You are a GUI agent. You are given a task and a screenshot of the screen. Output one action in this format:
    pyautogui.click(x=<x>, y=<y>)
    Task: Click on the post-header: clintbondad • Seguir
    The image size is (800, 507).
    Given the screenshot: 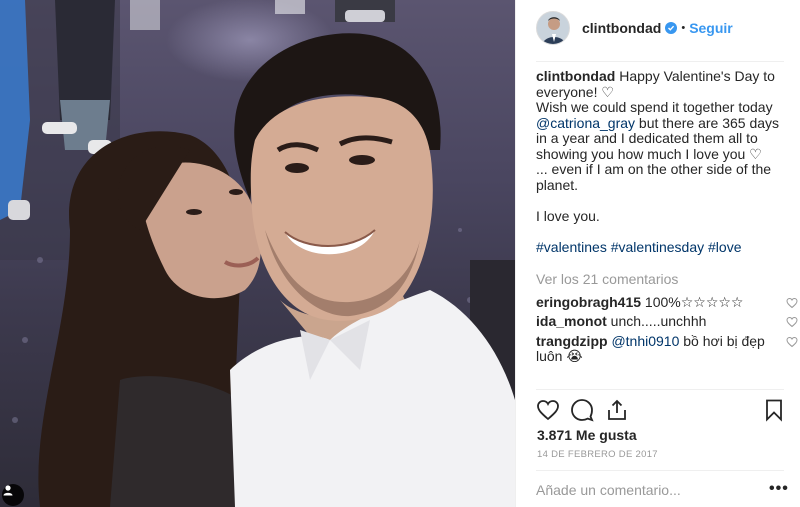 What is the action you would take?
    pyautogui.click(x=634, y=28)
    